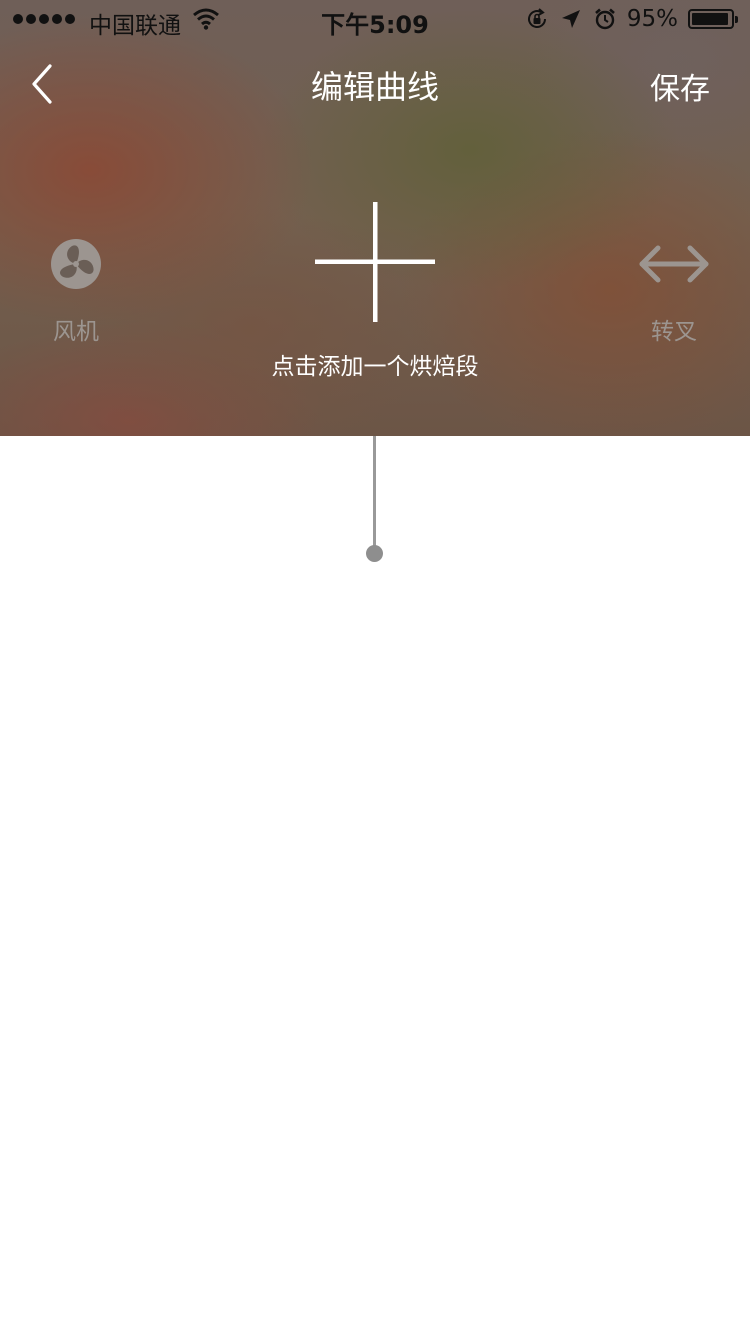  Describe the element at coordinates (374, 87) in the screenshot. I see `page-title: 编辑曲线` at that location.